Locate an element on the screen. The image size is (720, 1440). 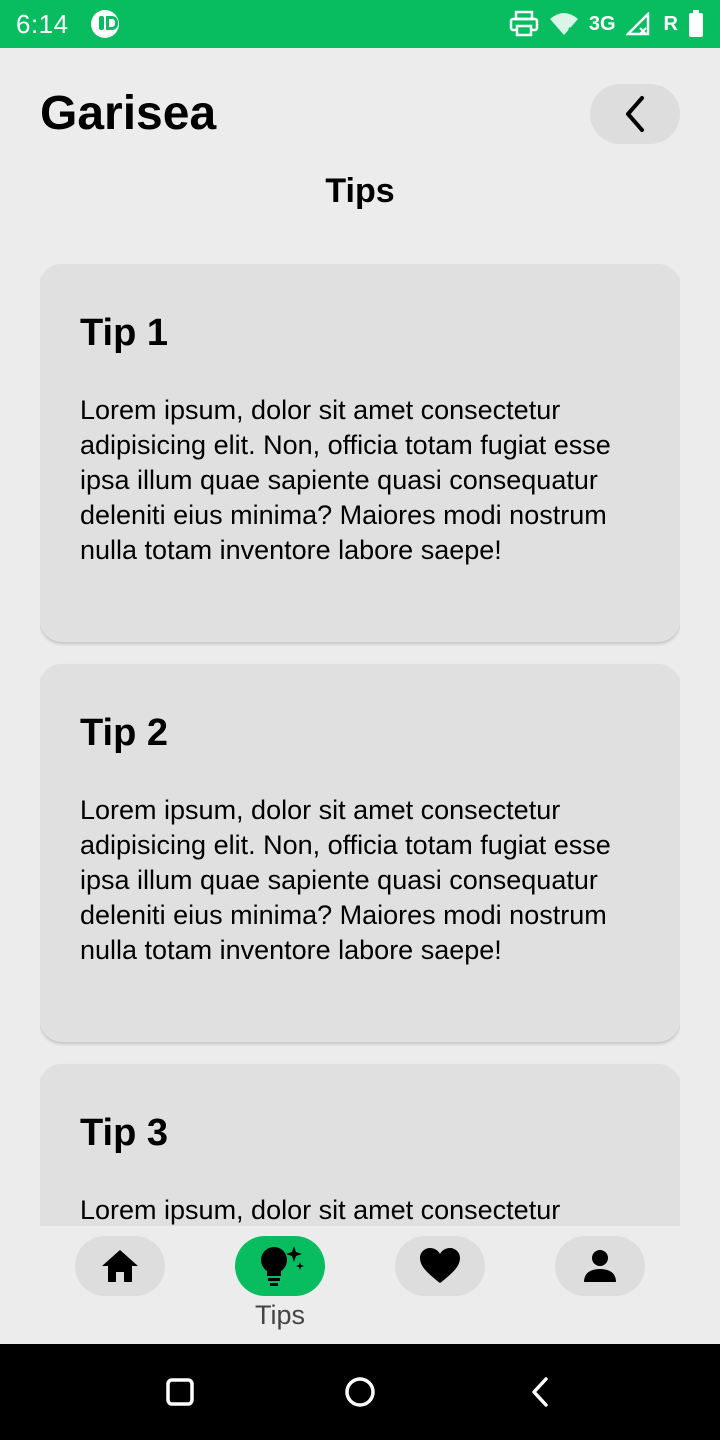
nav-home-button is located at coordinates (120, 1266).